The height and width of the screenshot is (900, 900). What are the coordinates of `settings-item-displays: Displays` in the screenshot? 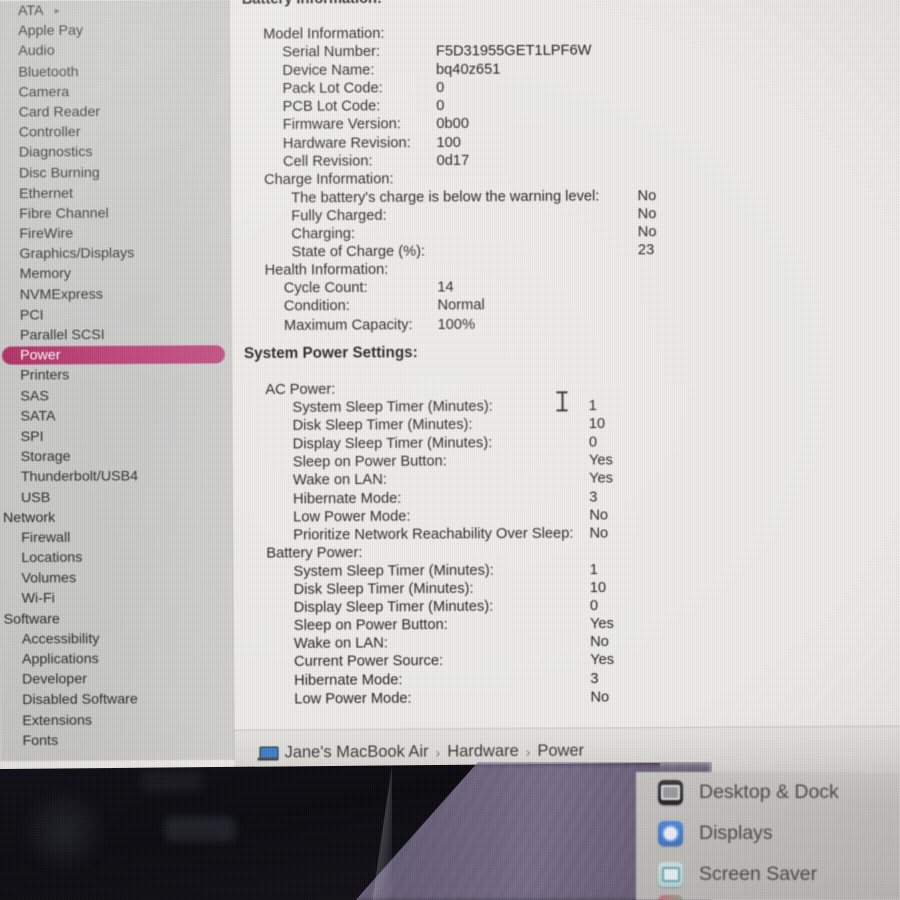 It's located at (768, 833).